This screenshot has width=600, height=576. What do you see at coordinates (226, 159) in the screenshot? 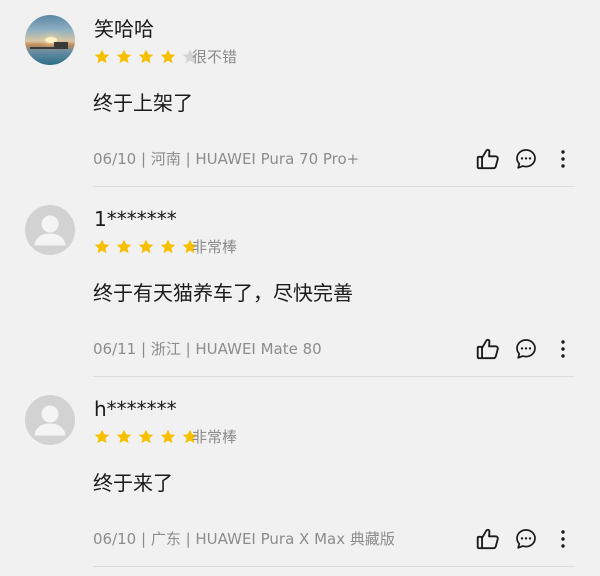
I see `review-meta: 06/10 | 河南 | HUAWEI Pura 70 Pro+` at bounding box center [226, 159].